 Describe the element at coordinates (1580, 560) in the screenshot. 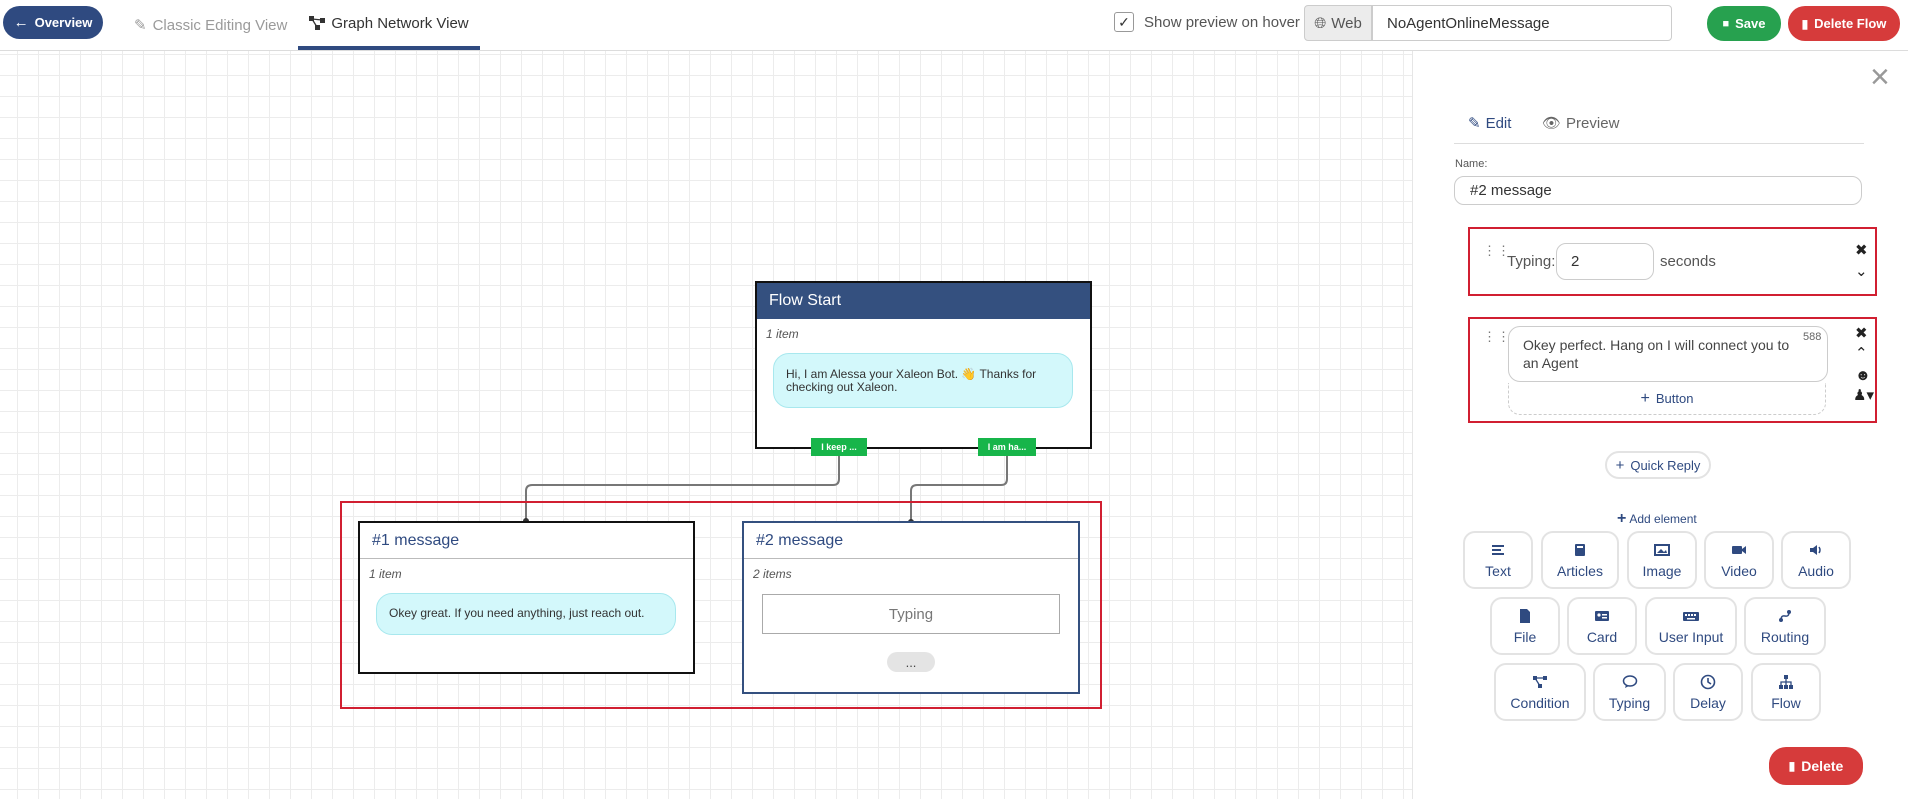

I see `add-articles-button: Articles` at that location.